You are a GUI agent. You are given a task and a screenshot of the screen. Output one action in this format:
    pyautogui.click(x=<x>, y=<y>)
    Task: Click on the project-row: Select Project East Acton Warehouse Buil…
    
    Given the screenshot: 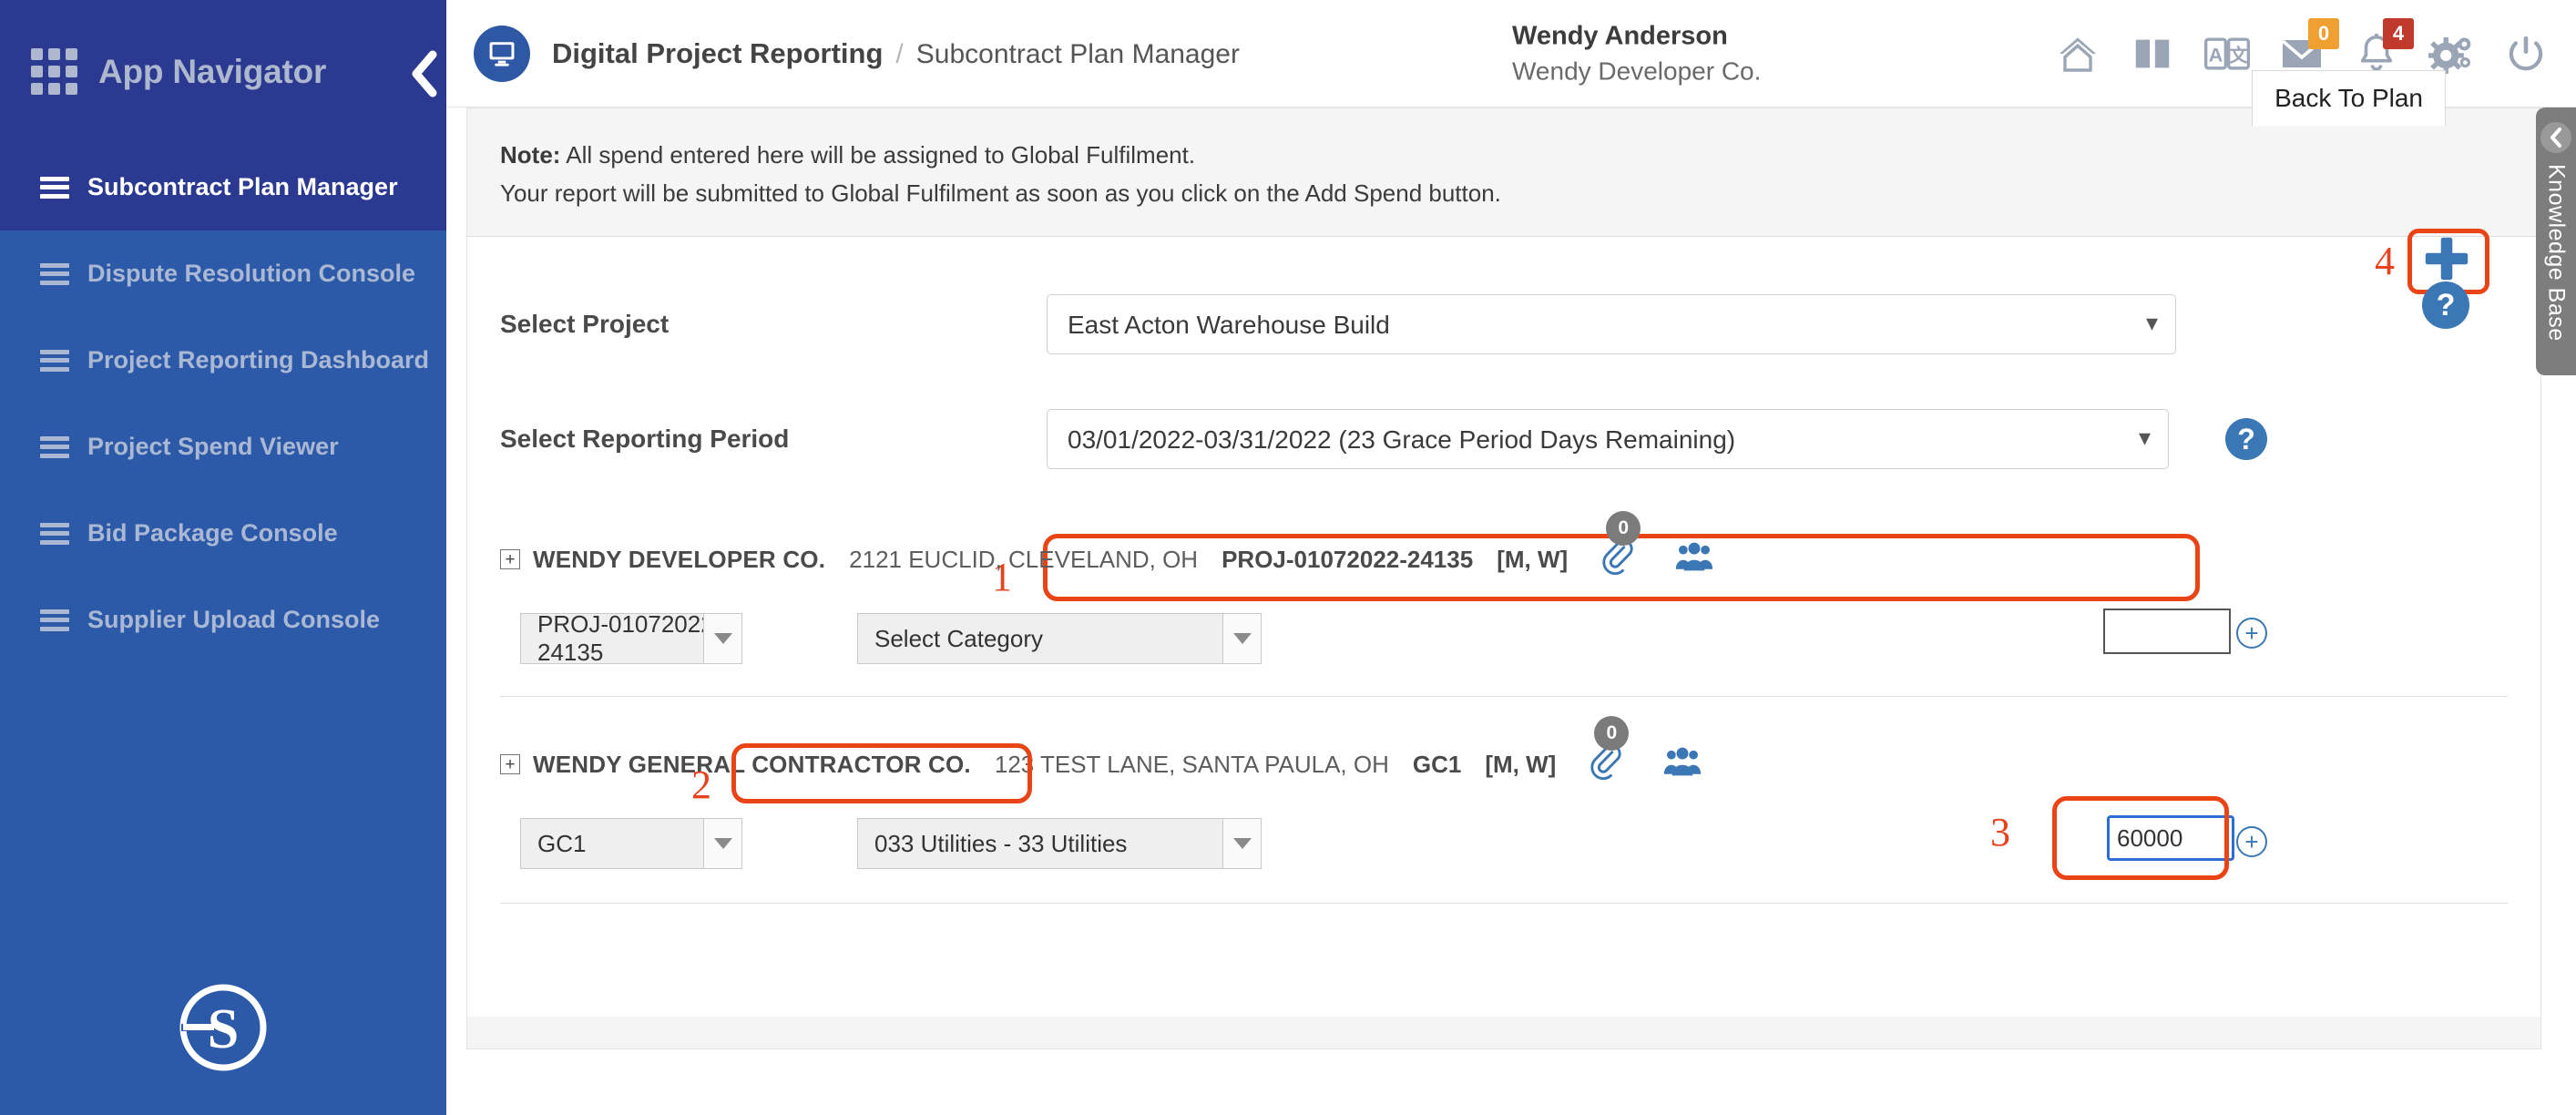 What is the action you would take?
    pyautogui.click(x=1503, y=324)
    